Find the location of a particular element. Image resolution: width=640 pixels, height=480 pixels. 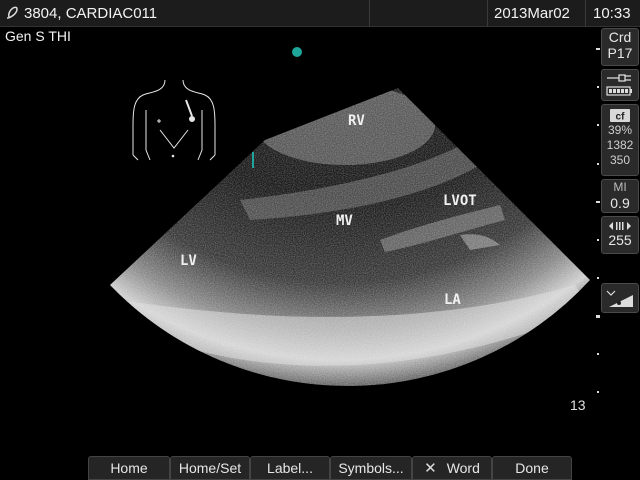

color-flow-box: cf 39% 1382 350 is located at coordinates (620, 140).